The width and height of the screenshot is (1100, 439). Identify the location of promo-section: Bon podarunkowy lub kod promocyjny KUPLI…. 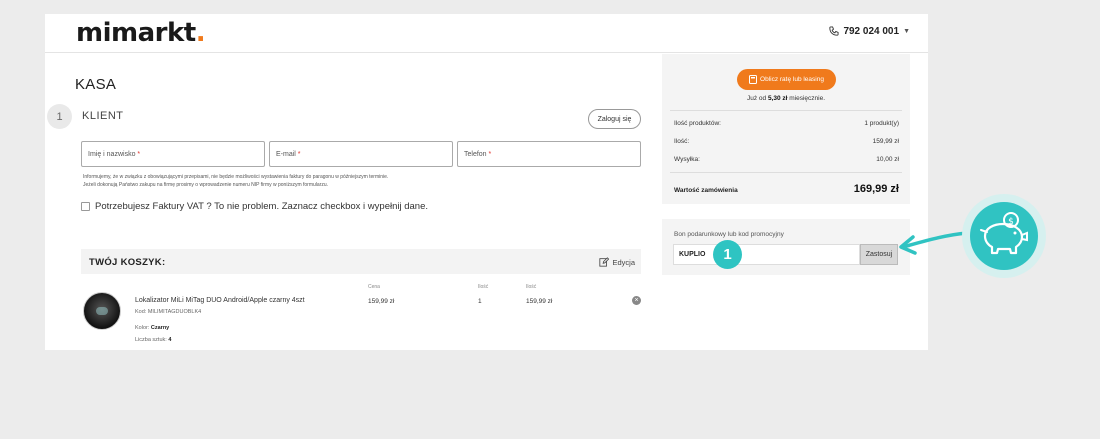
(786, 247).